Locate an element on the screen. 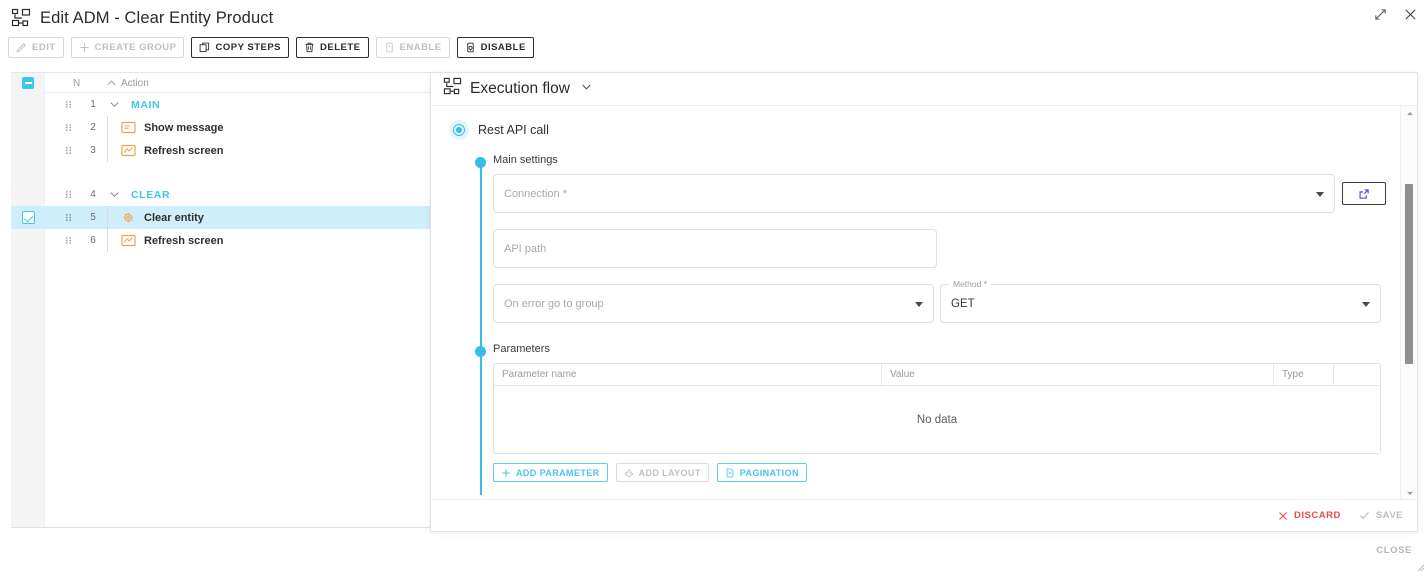 Image resolution: width=1428 pixels, height=571 pixels. column-header-type: Type is located at coordinates (1304, 374).